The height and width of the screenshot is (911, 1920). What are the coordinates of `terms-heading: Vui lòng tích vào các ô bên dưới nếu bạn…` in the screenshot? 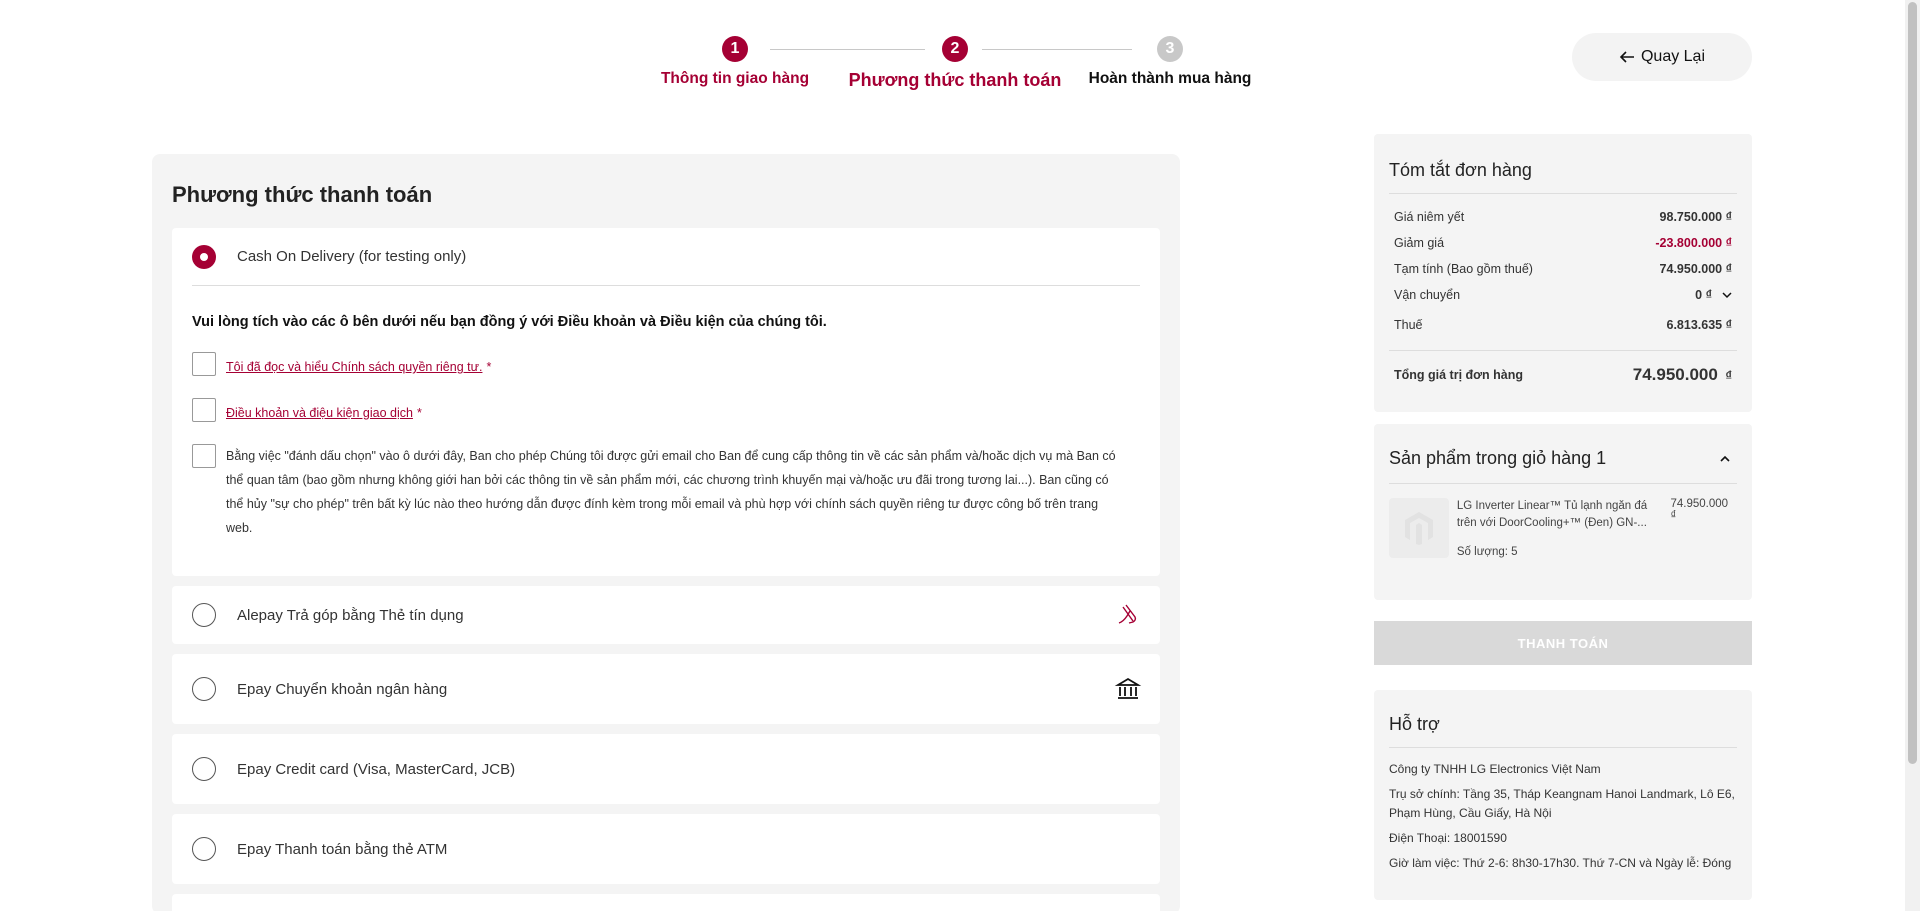 It's located at (509, 322).